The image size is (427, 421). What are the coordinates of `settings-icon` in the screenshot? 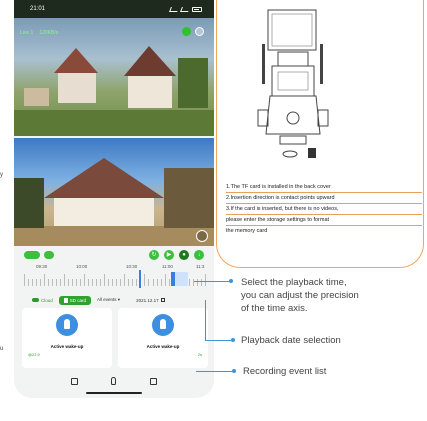 It's located at (199, 31).